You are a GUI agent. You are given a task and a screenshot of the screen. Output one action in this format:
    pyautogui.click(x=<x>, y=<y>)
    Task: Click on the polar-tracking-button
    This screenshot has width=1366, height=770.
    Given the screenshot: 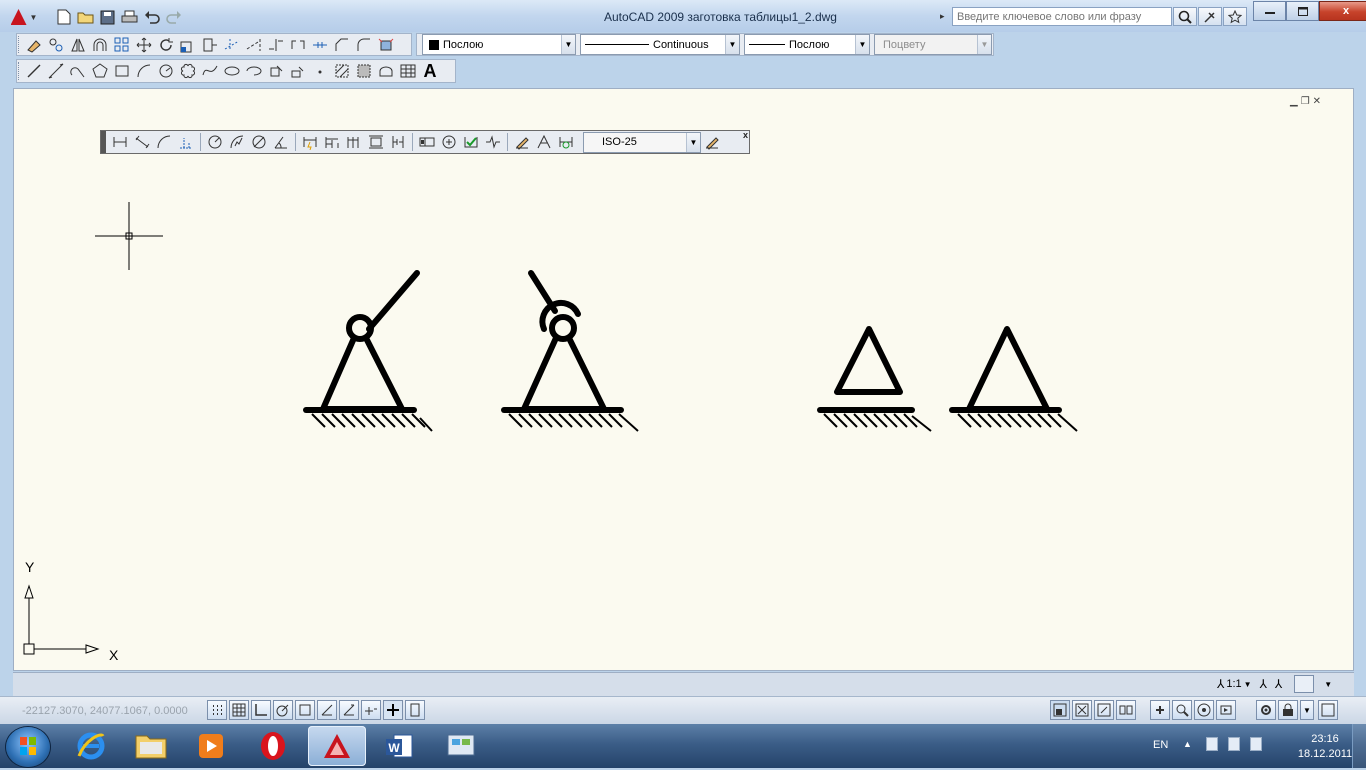 What is the action you would take?
    pyautogui.click(x=283, y=710)
    